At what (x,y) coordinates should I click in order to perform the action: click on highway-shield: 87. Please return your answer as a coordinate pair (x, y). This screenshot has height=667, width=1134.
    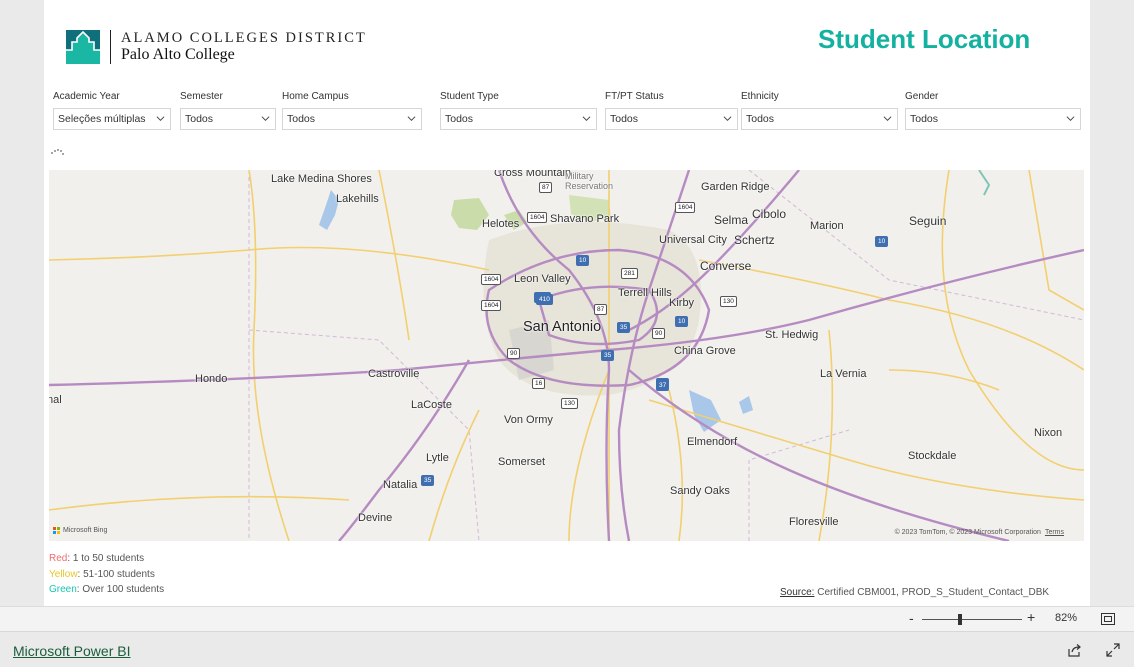
    Looking at the image, I should click on (546, 187).